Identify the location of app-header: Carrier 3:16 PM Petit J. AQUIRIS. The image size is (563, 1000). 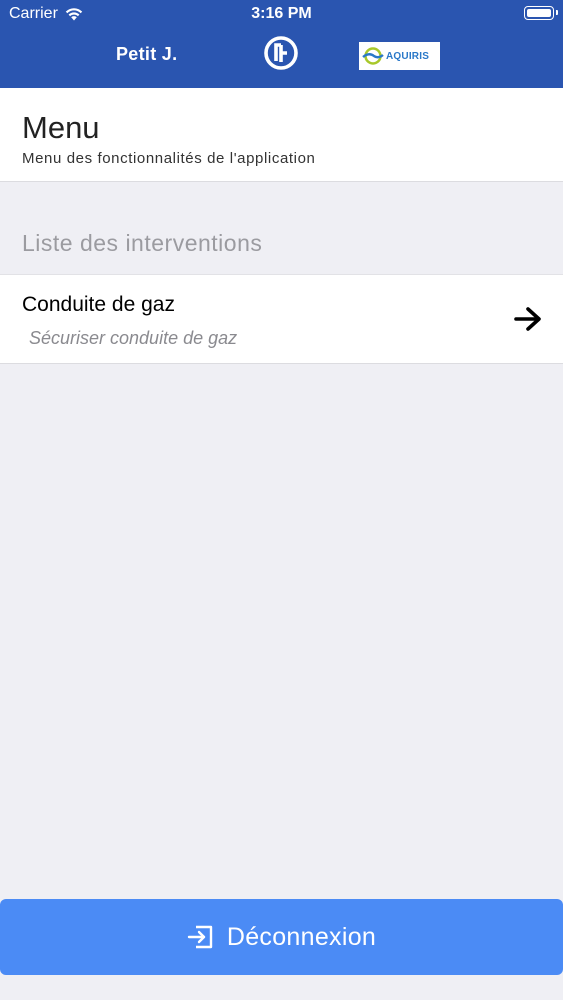
(281, 44).